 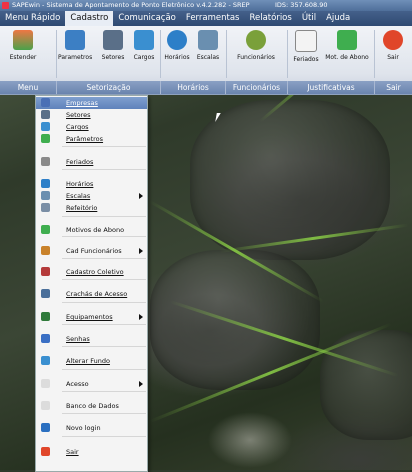 What do you see at coordinates (309, 18) in the screenshot?
I see `menu-util: Útil` at bounding box center [309, 18].